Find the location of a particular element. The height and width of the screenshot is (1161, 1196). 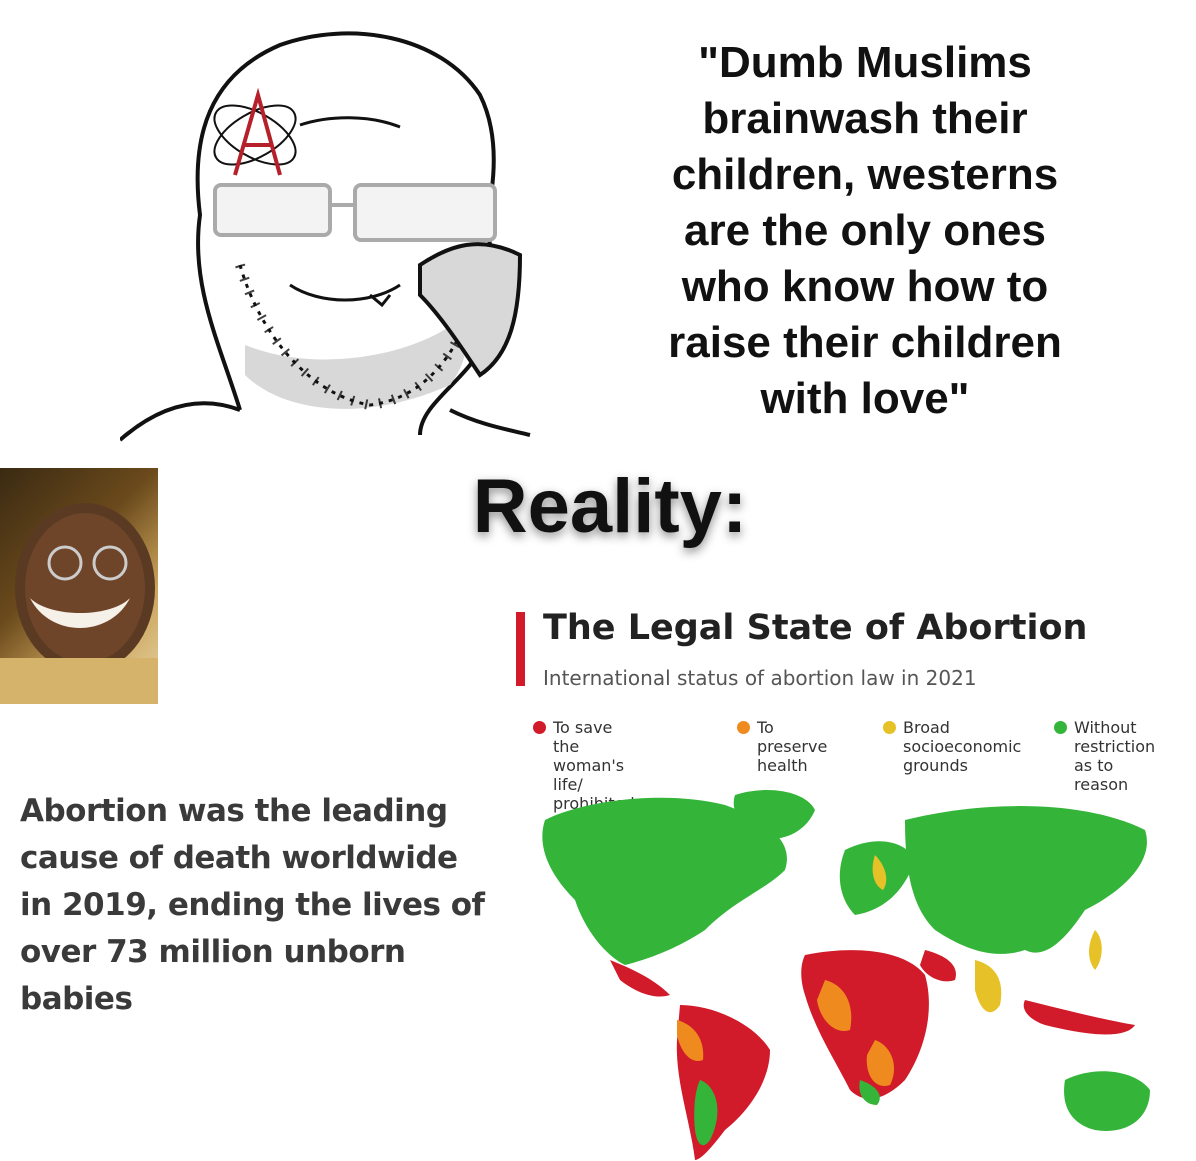

africa is located at coordinates (865, 1027).